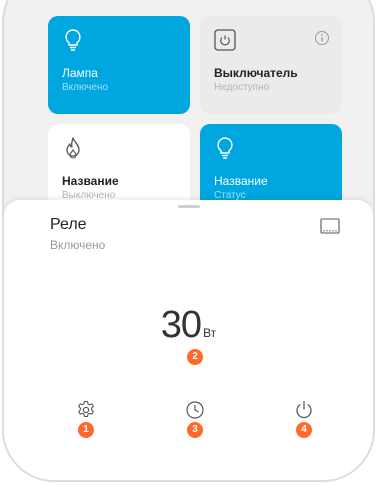 Image resolution: width=378 pixels, height=485 pixels. I want to click on callout-badge-3: 3, so click(195, 430).